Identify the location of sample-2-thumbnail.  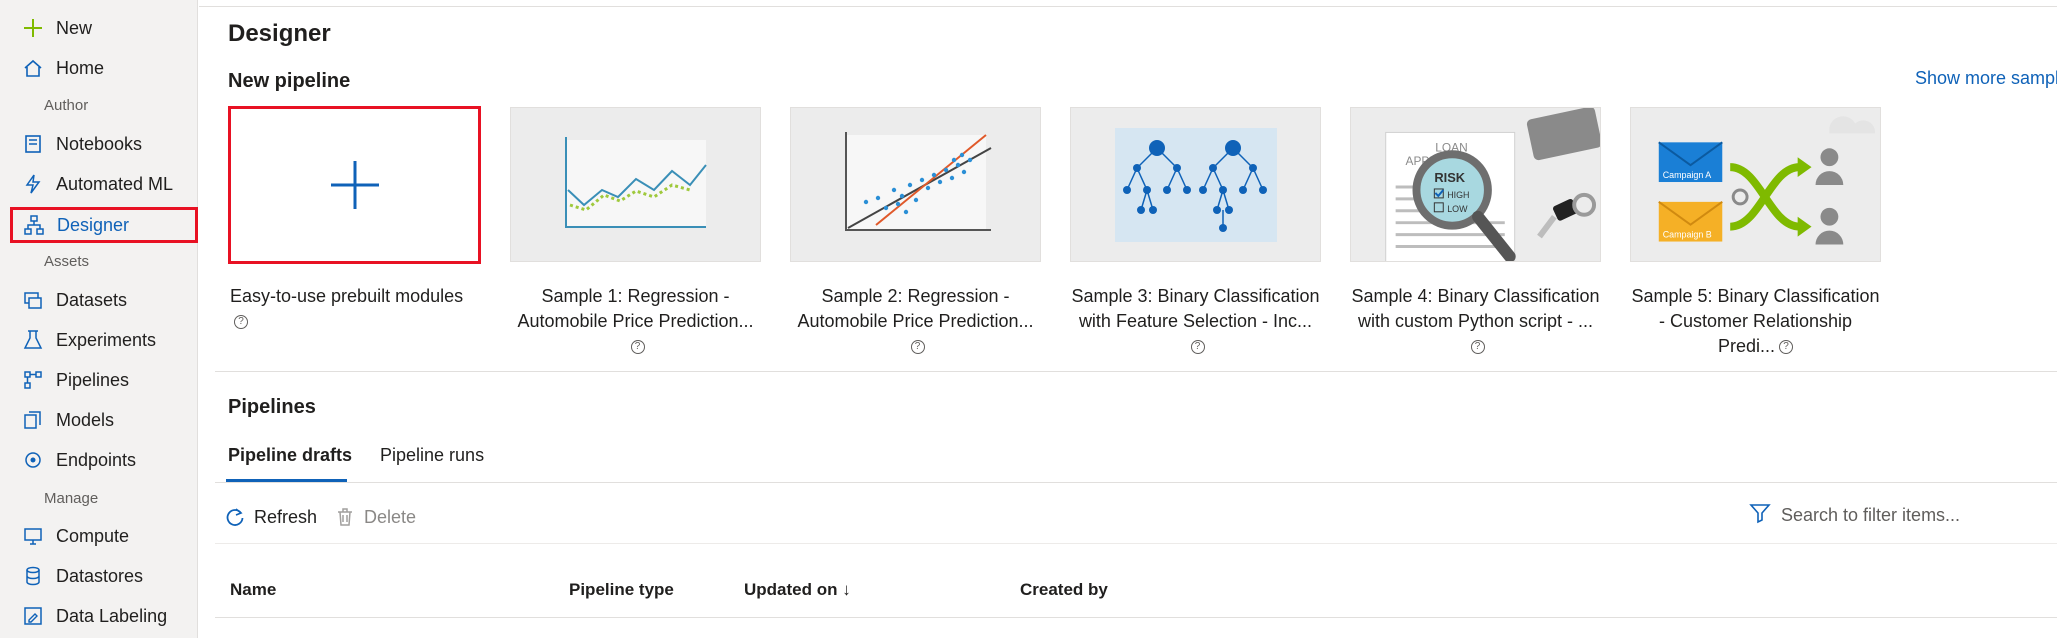
(915, 184).